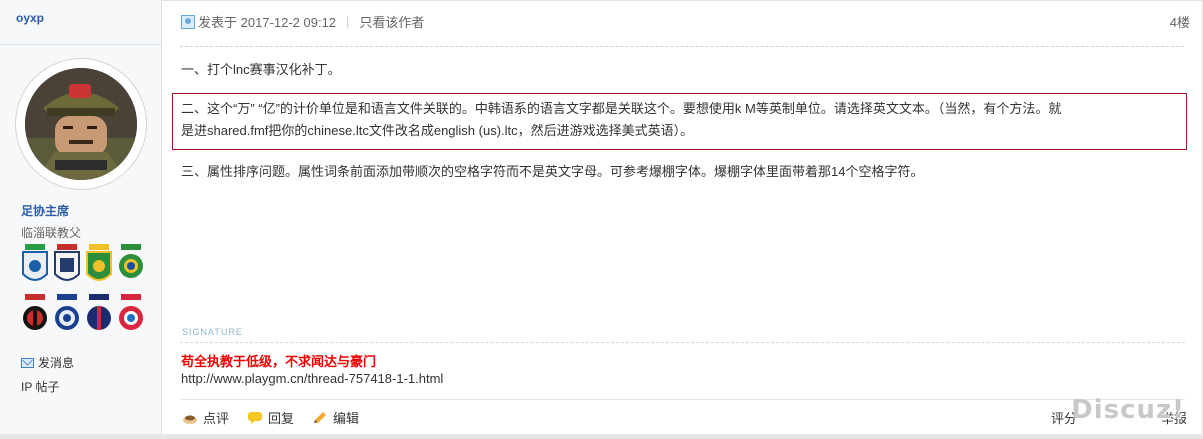 This screenshot has height=439, width=1203. Describe the element at coordinates (30, 18) in the screenshot. I see `author-username: oyxp` at that location.